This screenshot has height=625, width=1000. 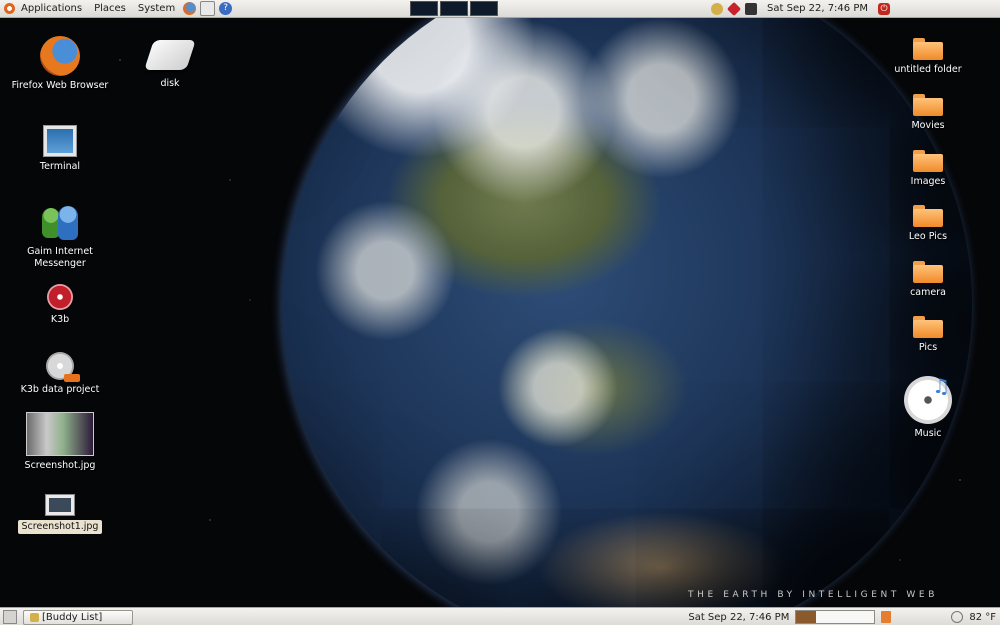 I want to click on gaim-messenger-icon, so click(x=60, y=223).